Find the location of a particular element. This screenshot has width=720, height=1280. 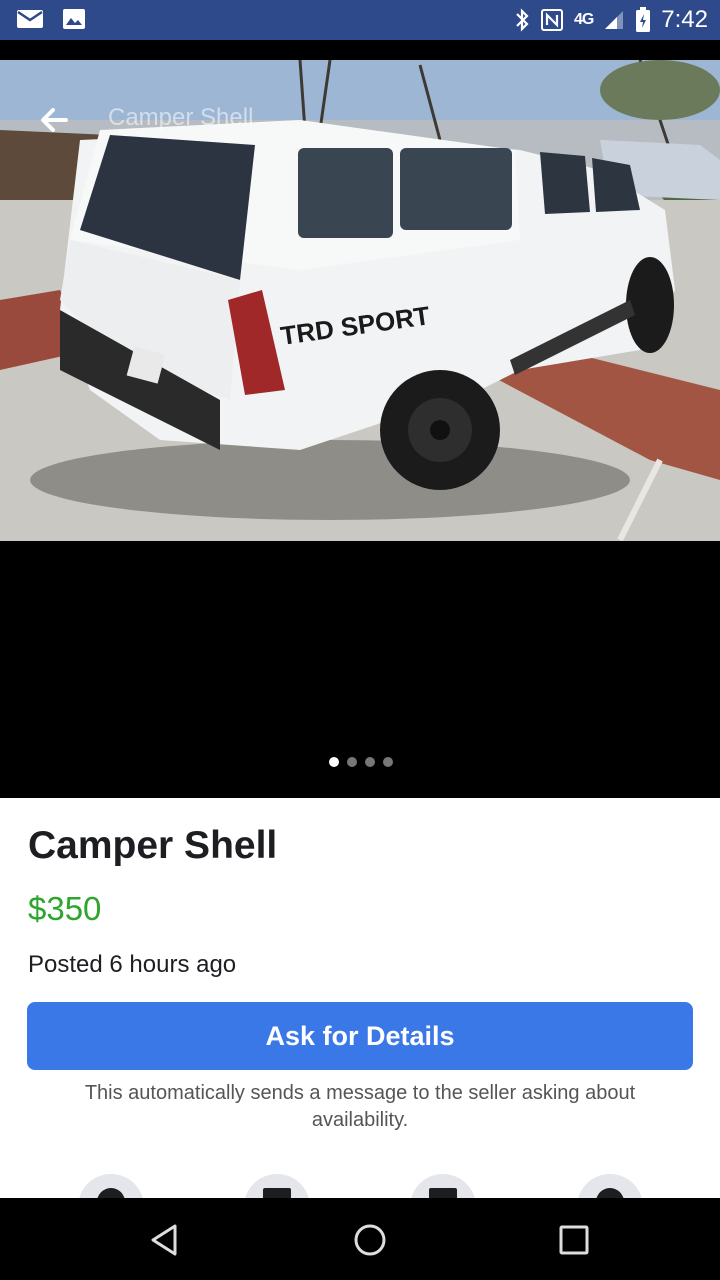

system-nav-bar is located at coordinates (360, 1239).